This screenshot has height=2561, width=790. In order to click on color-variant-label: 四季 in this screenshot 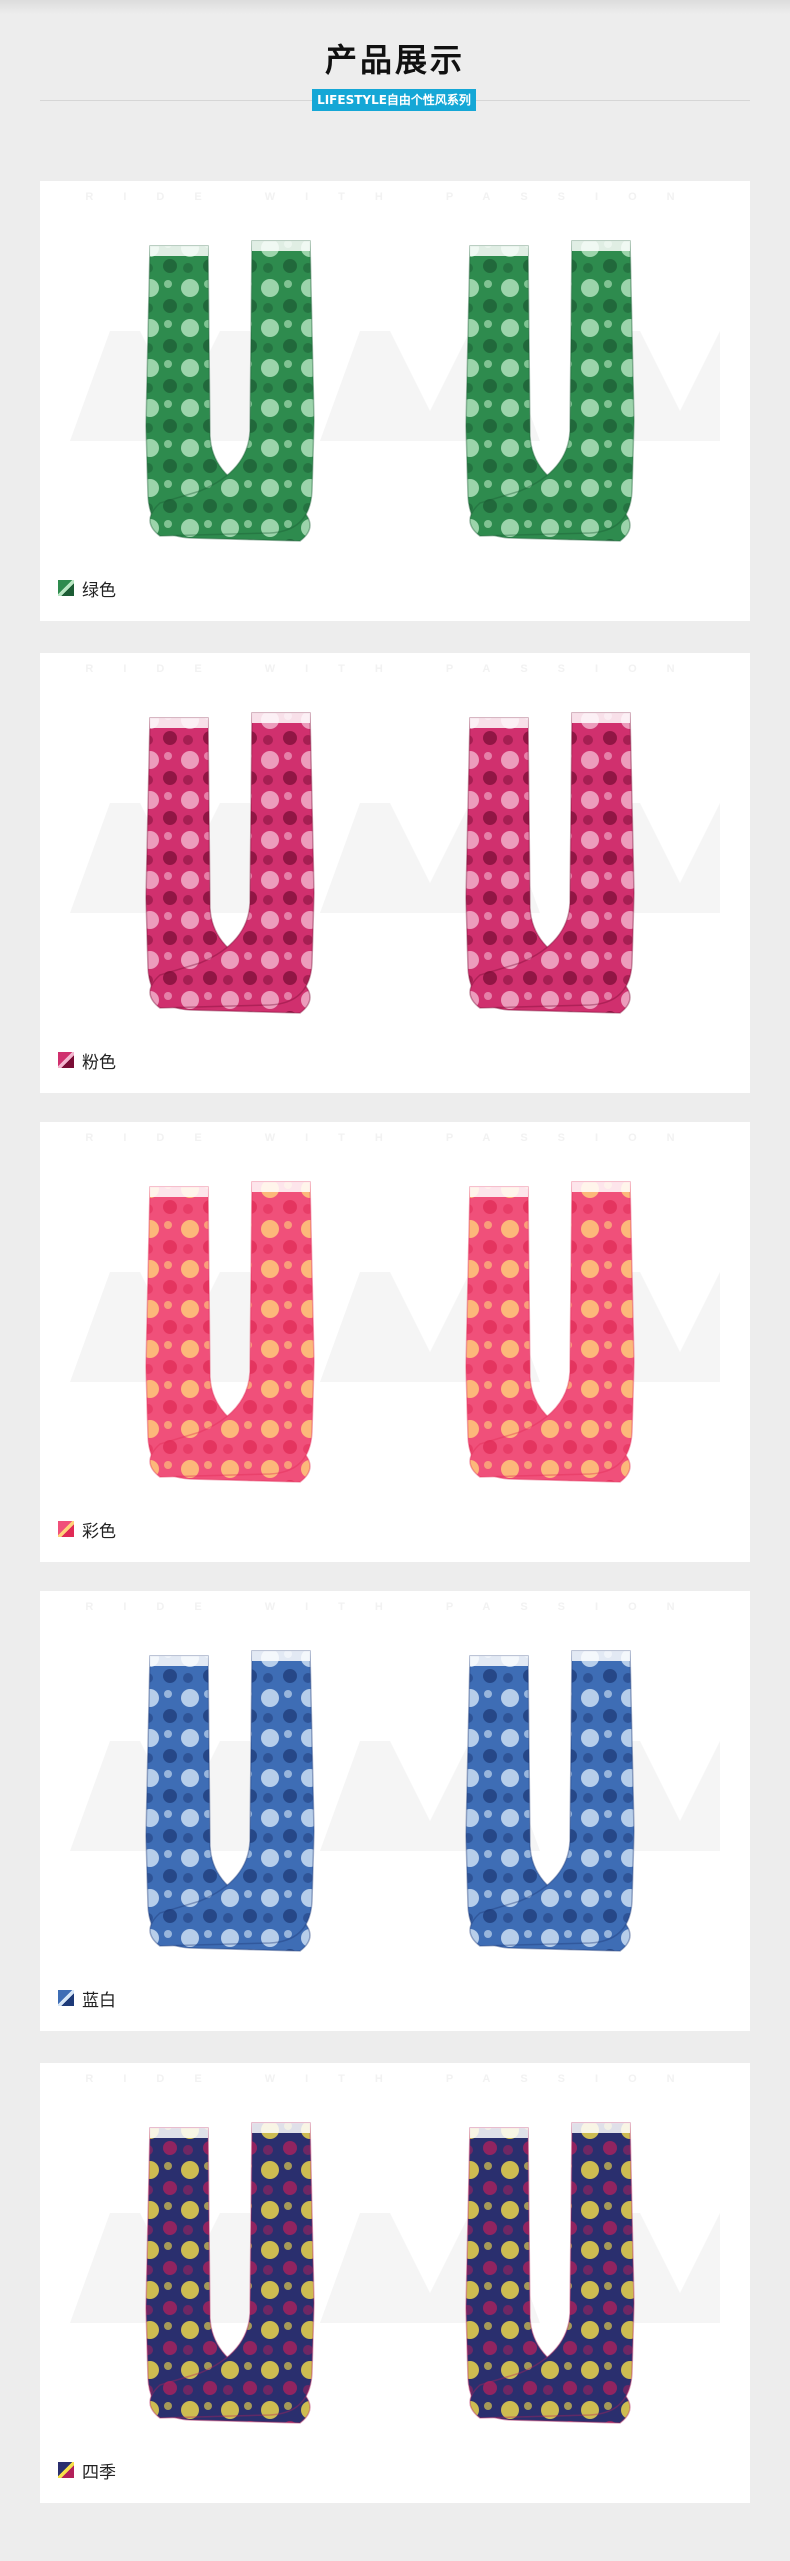, I will do `click(87, 2470)`.